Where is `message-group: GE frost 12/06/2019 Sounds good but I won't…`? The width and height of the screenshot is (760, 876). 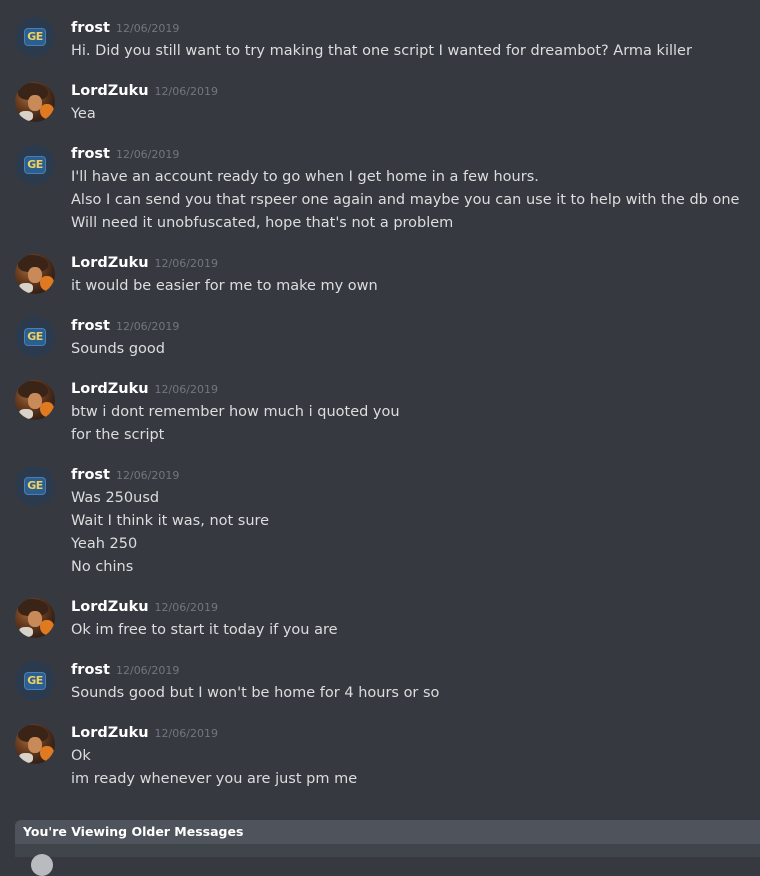 message-group: GE frost 12/06/2019 Sounds good but I won't… is located at coordinates (380, 674).